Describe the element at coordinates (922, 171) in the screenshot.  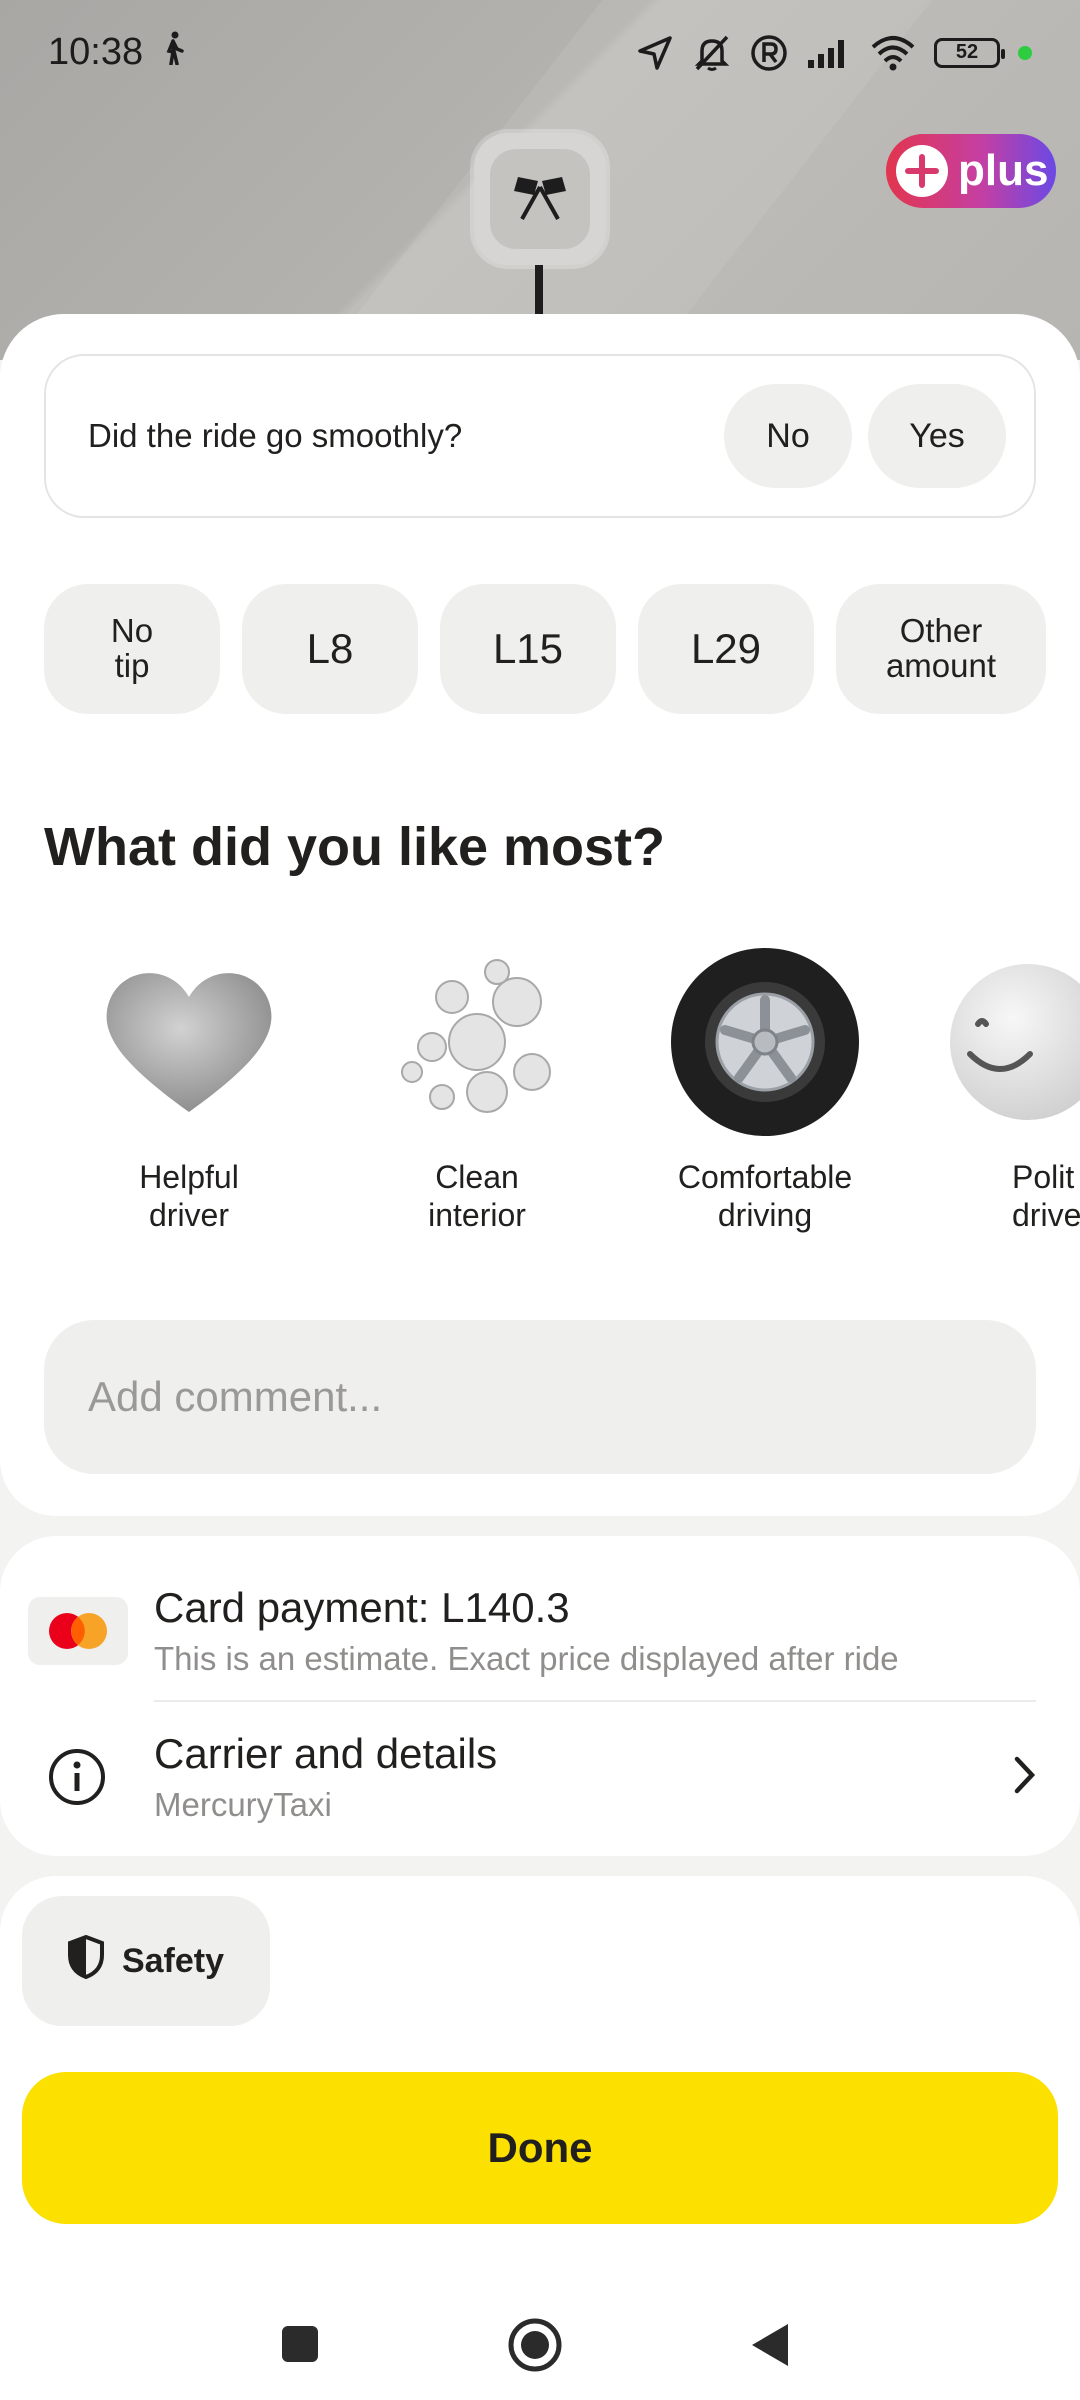
I see `plus-logo-icon` at that location.